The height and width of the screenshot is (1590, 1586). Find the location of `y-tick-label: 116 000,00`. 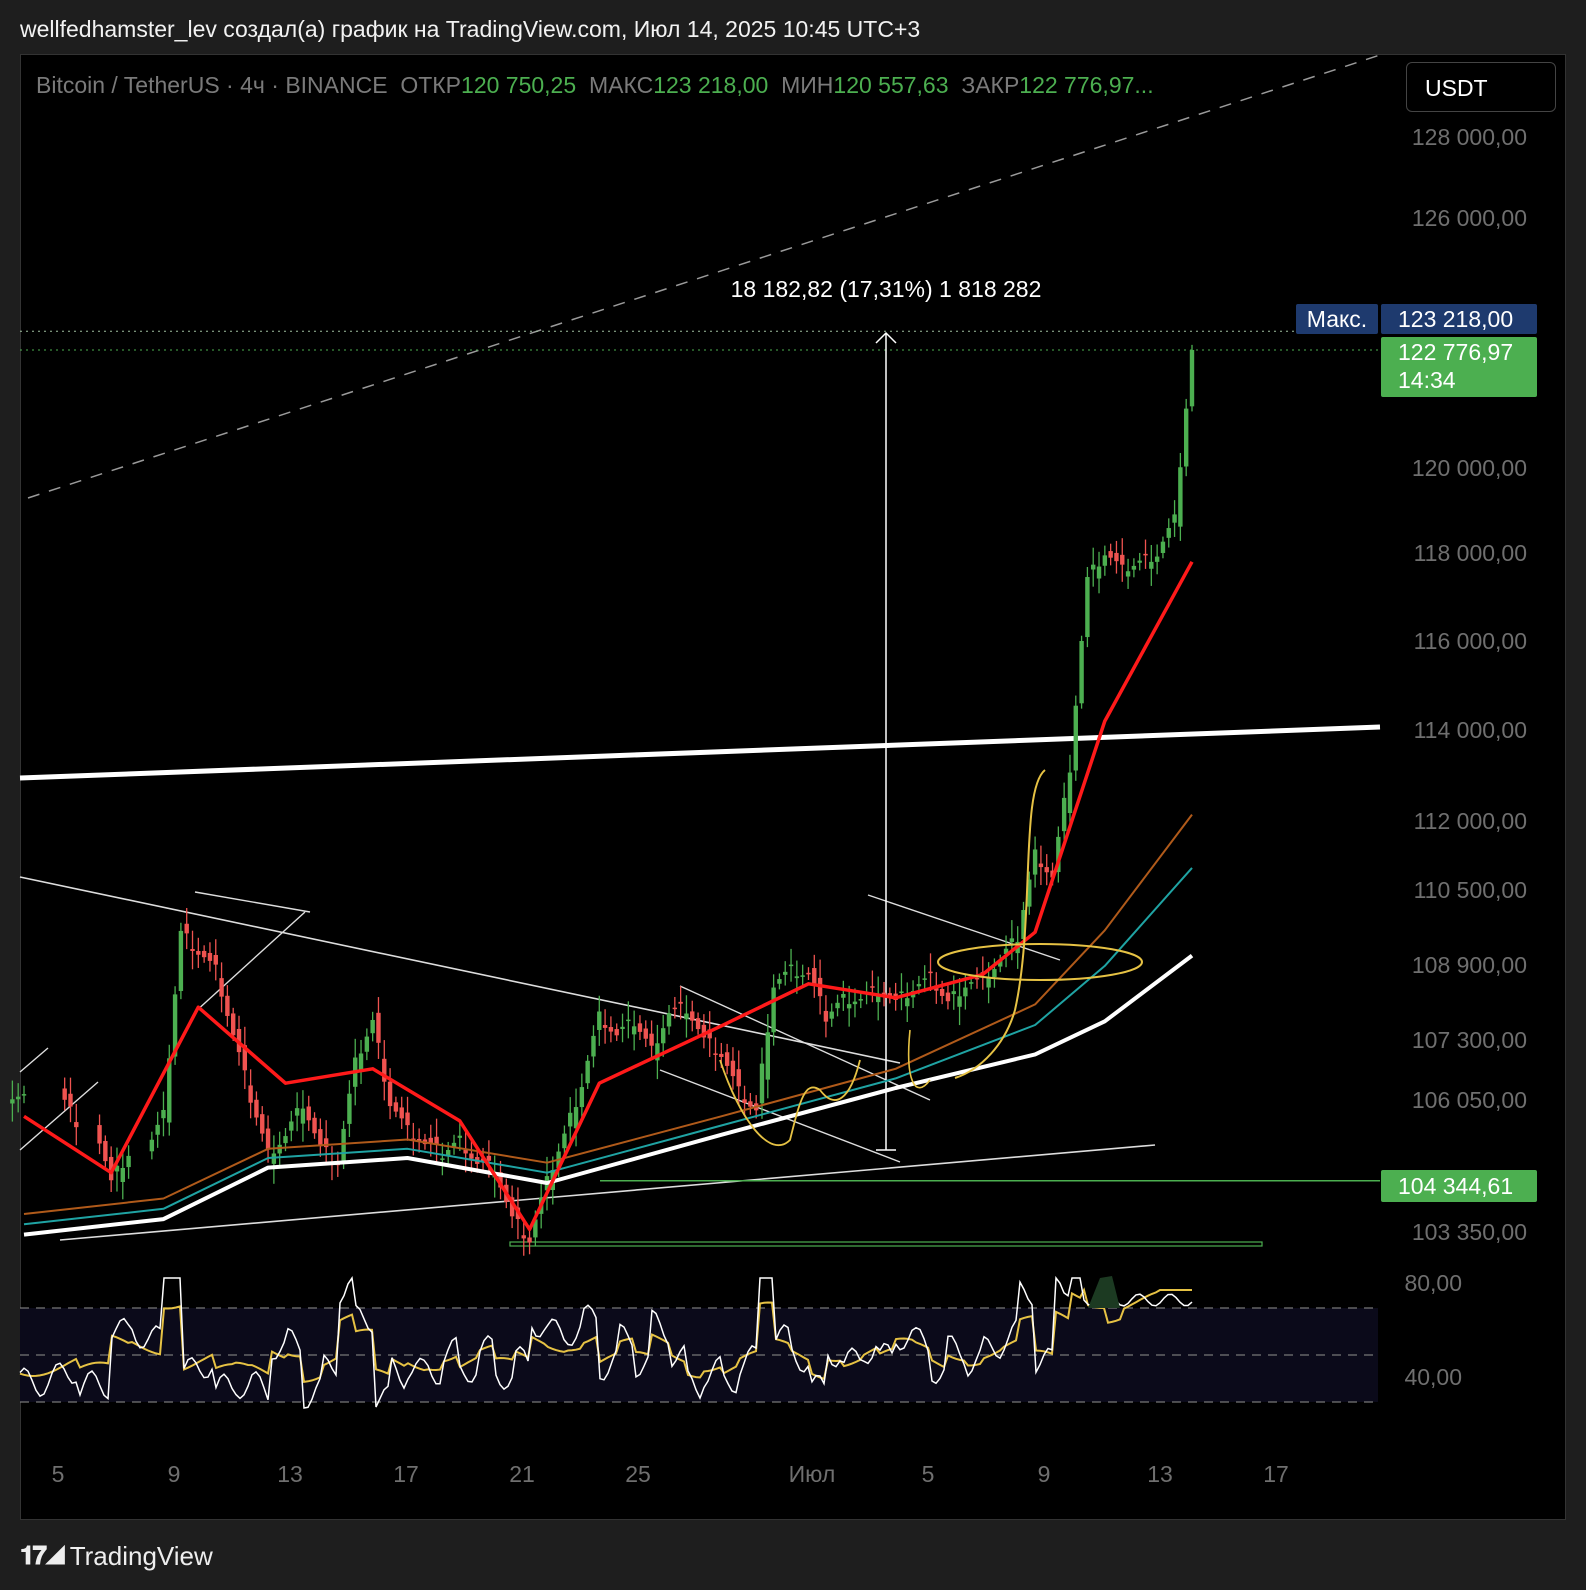

y-tick-label: 116 000,00 is located at coordinates (1470, 641).